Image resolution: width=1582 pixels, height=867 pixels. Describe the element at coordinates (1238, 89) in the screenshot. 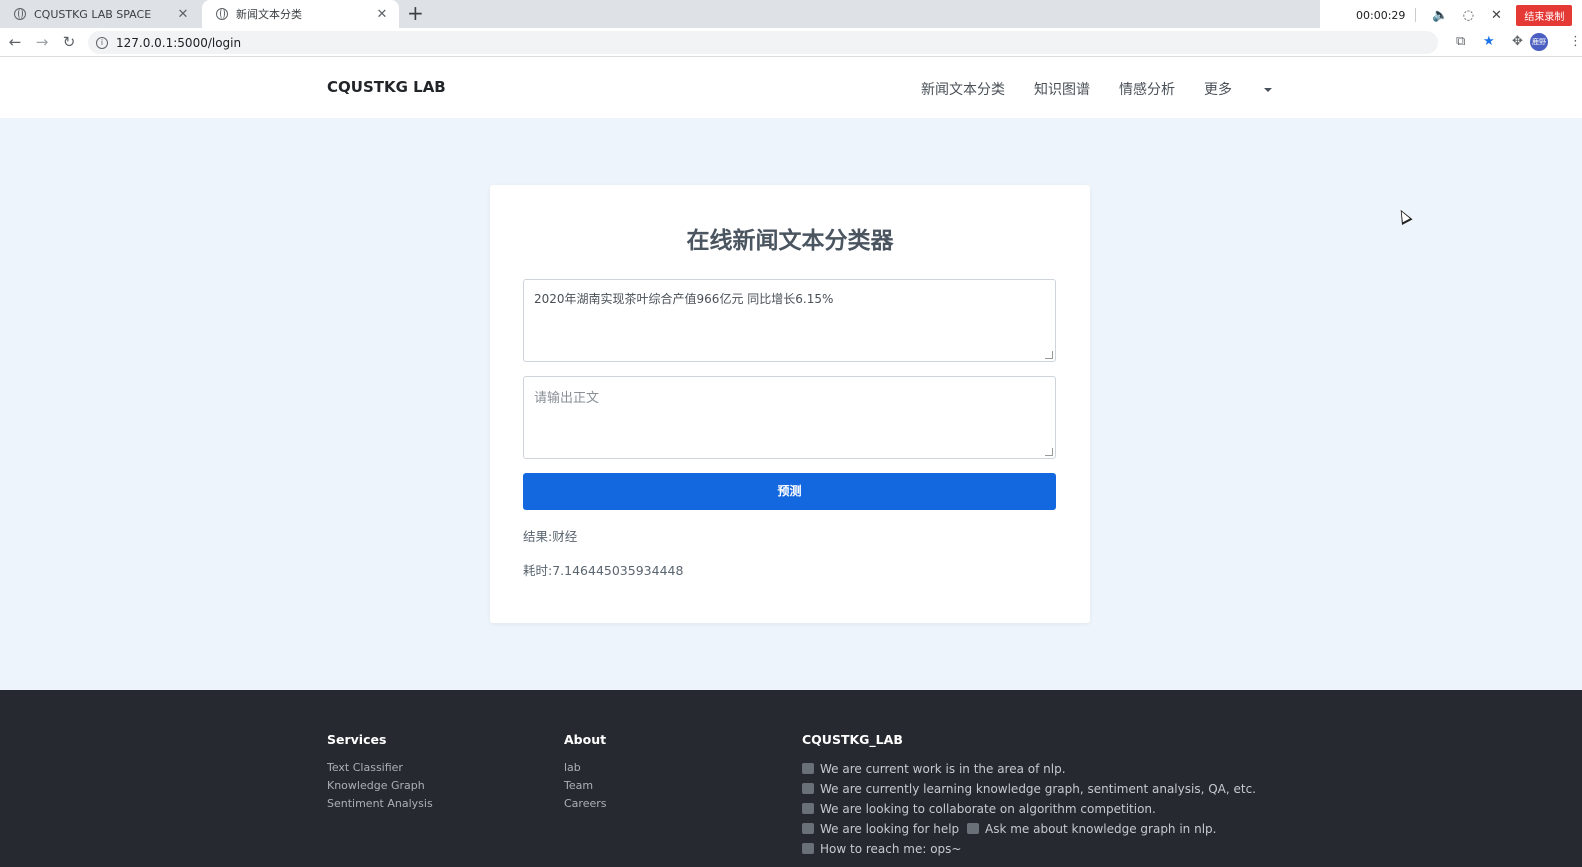

I see `nav-item-more: 更多` at that location.